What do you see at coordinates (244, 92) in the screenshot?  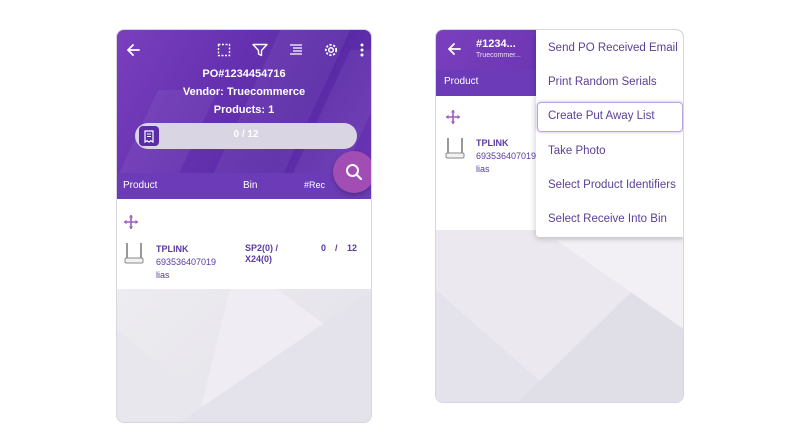 I see `vendor-name: Vendor: Truecommerce` at bounding box center [244, 92].